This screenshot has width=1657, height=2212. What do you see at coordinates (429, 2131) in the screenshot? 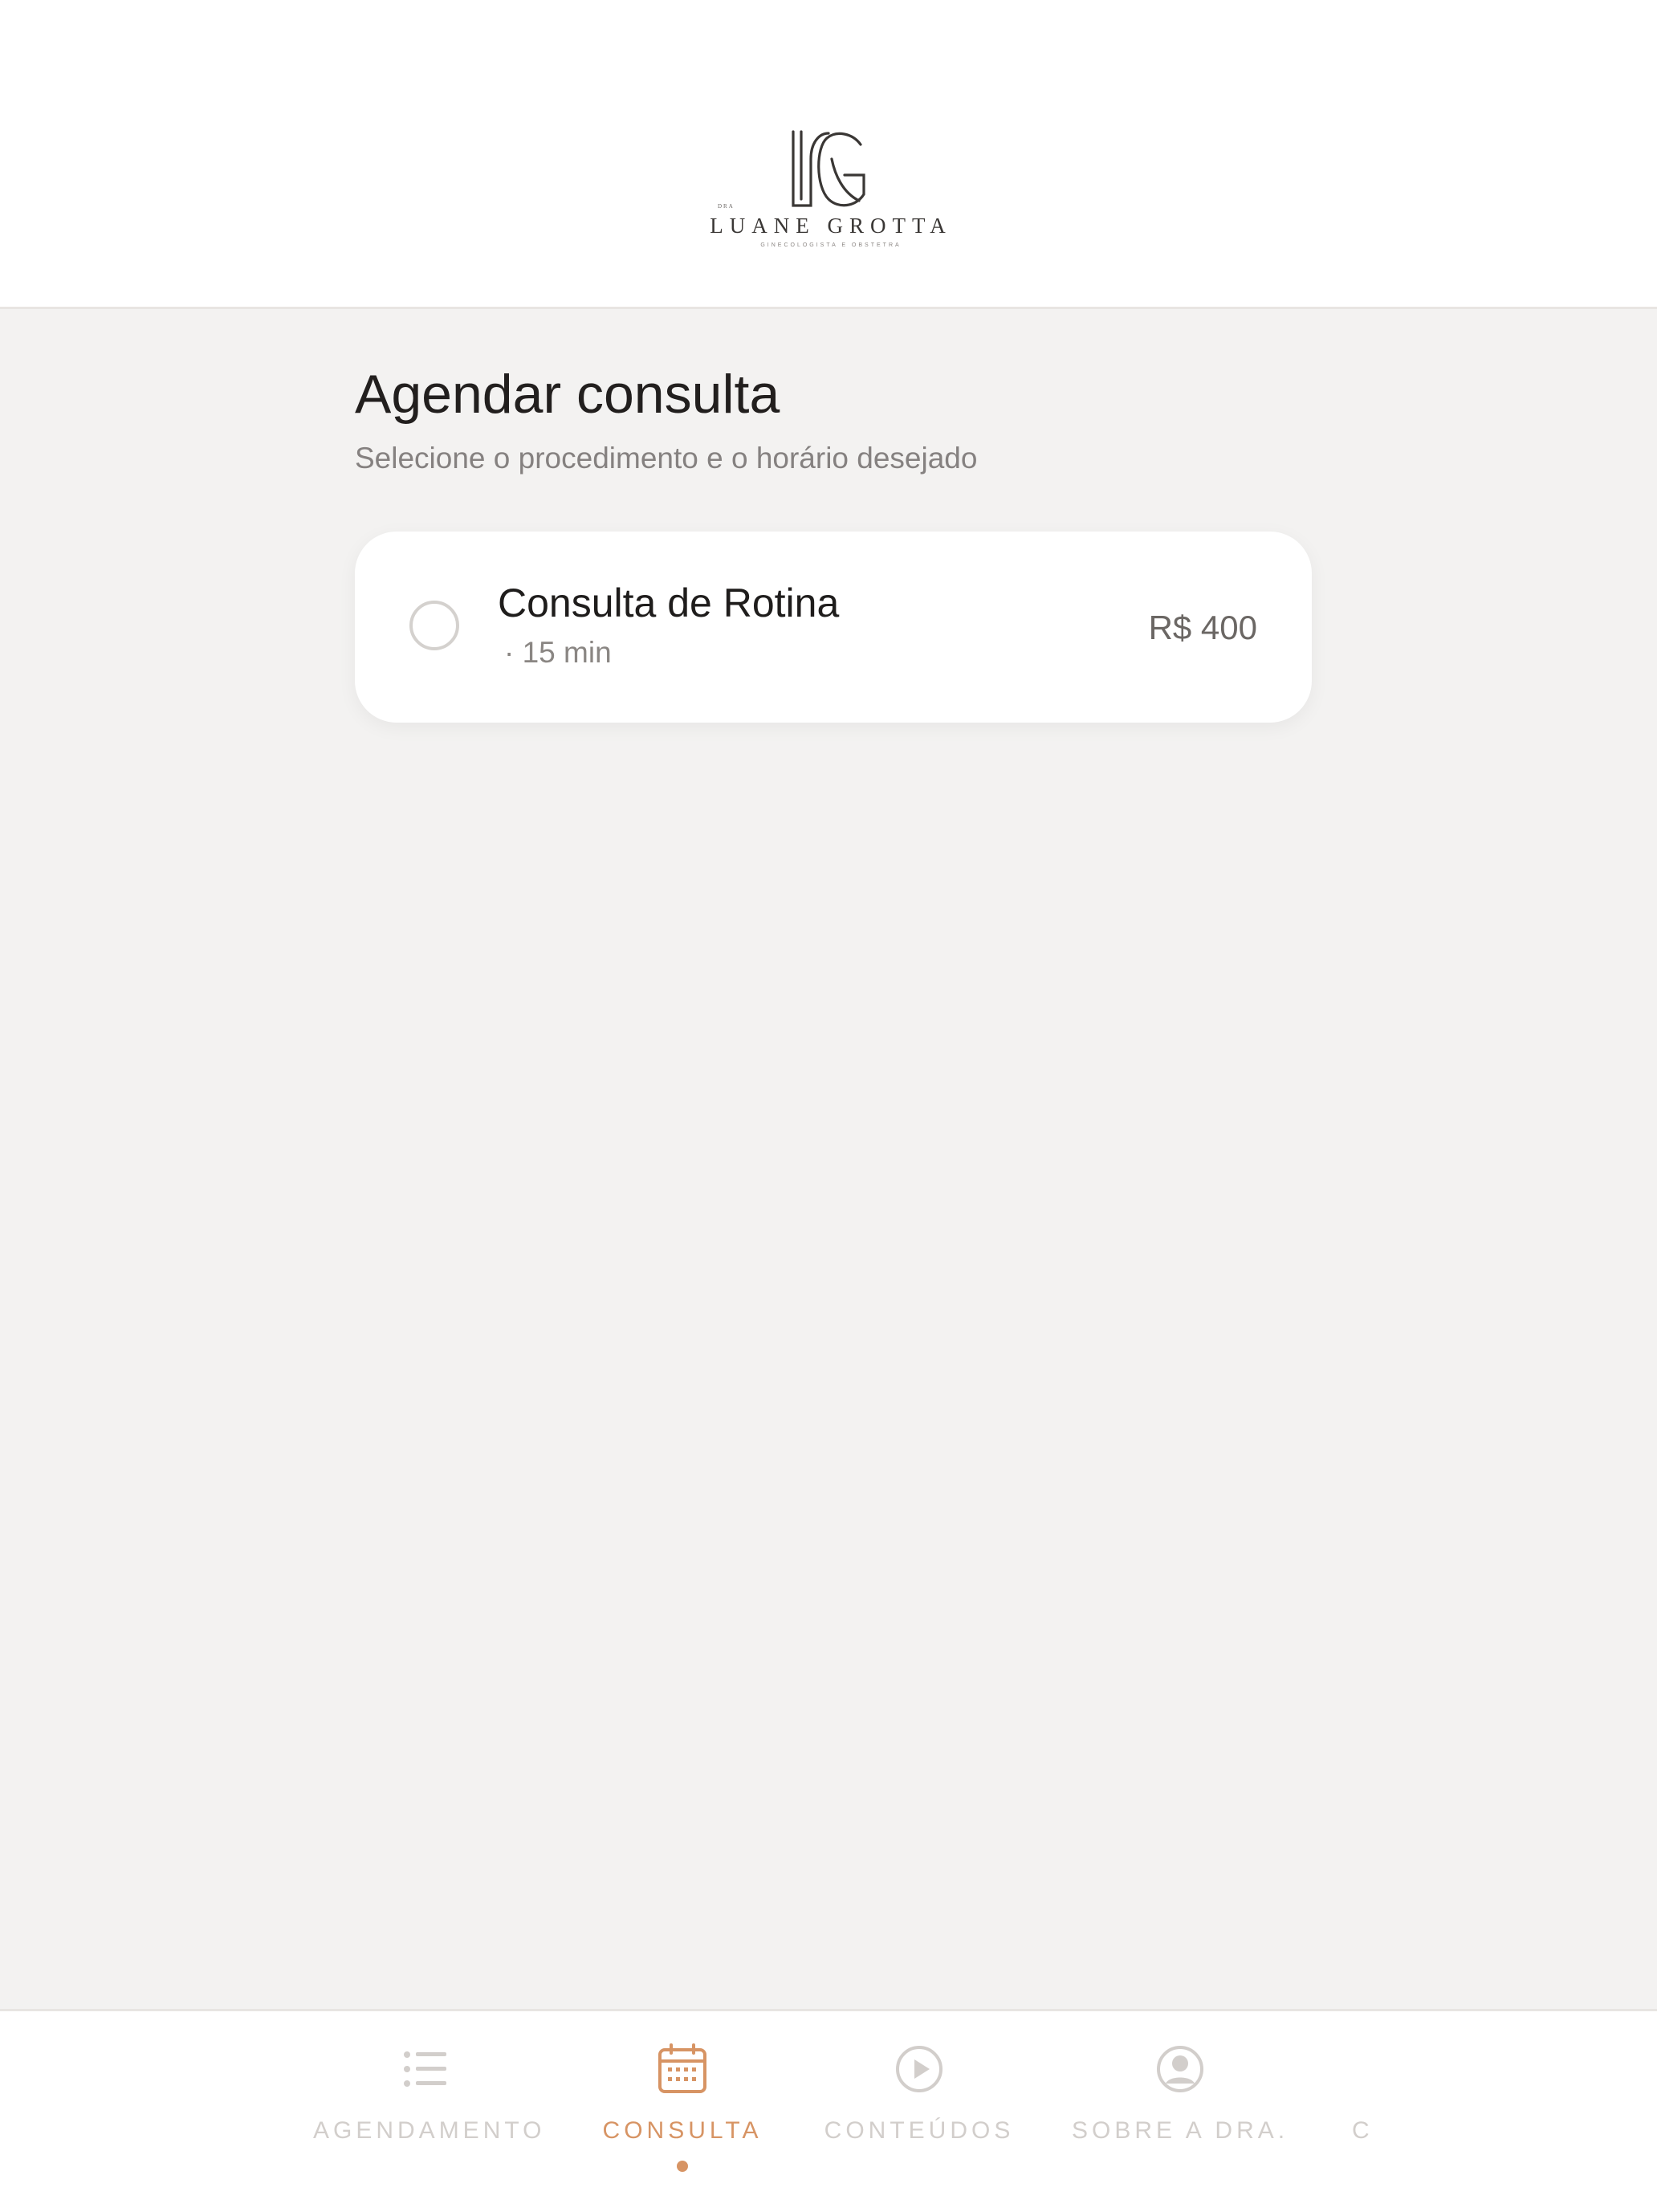
I see `tab-label: AGENDAMENTO` at bounding box center [429, 2131].